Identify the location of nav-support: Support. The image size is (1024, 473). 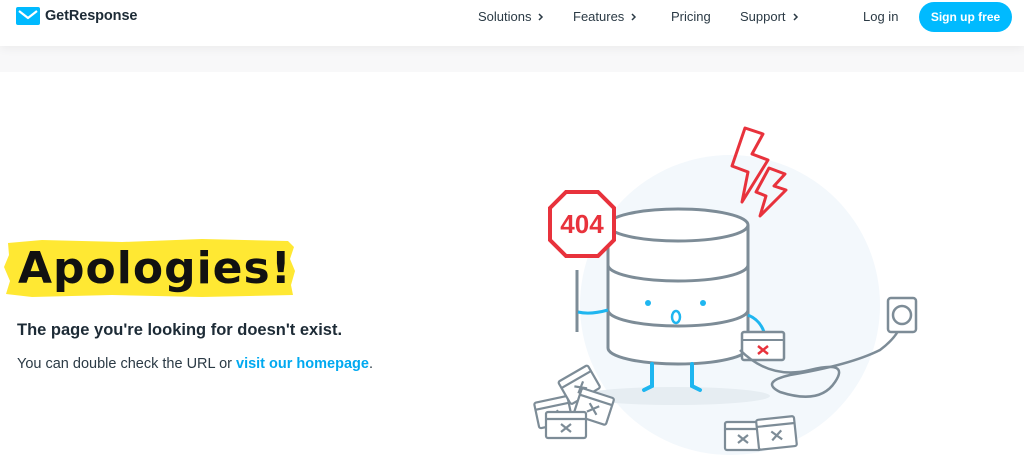
(769, 16).